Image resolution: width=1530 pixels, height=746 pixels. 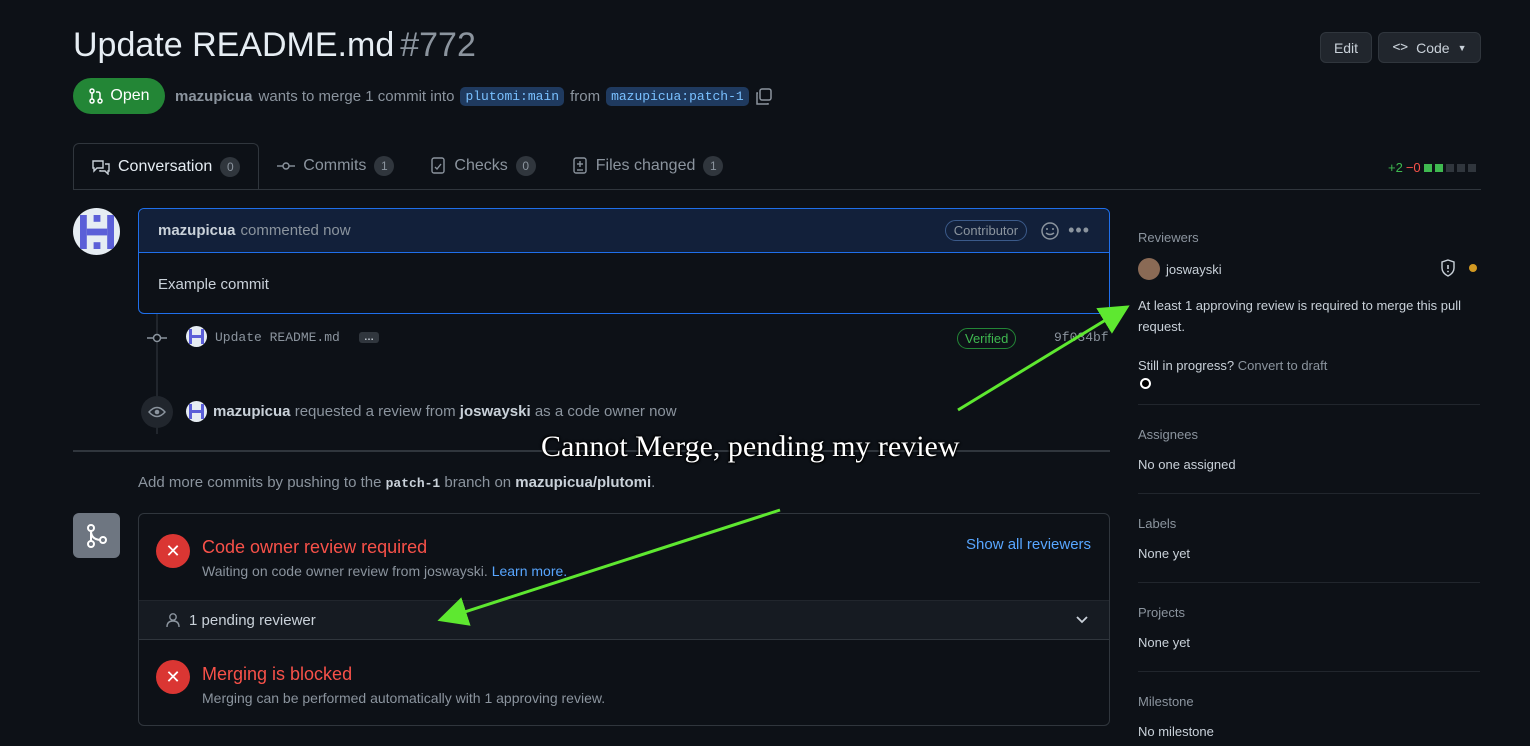 I want to click on base-branch: plutomi:main, so click(x=512, y=96).